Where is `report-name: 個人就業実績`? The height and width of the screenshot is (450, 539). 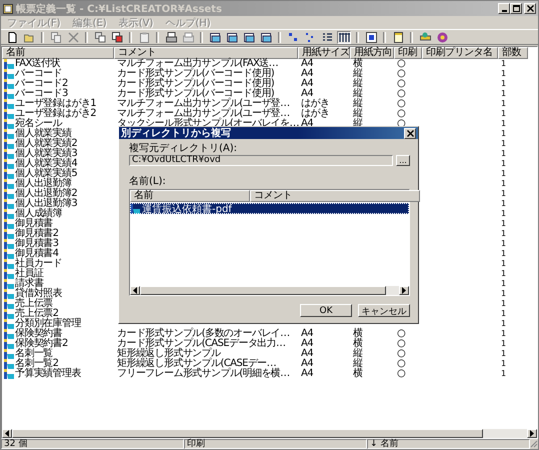
report-name: 個人就業実績 is located at coordinates (43, 134).